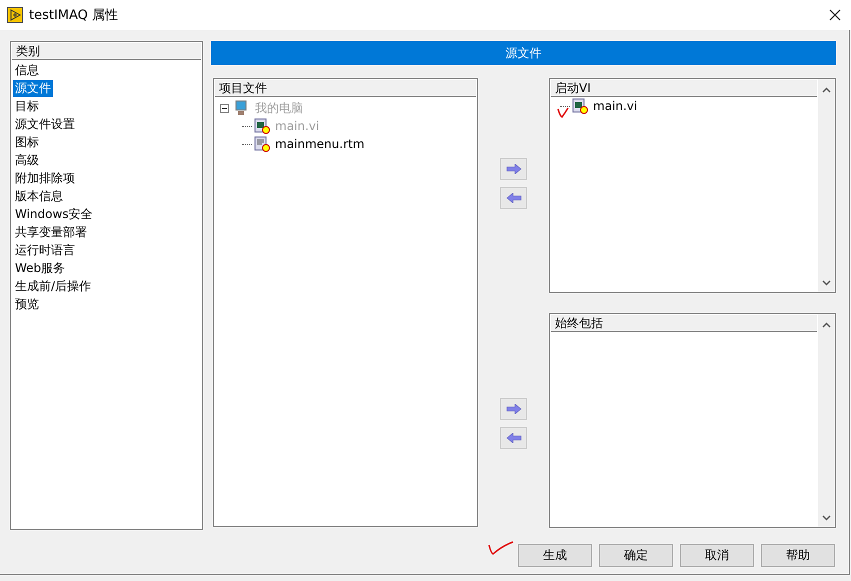 Image resolution: width=851 pixels, height=581 pixels. What do you see at coordinates (614, 106) in the screenshot?
I see `list-item: main.vi` at bounding box center [614, 106].